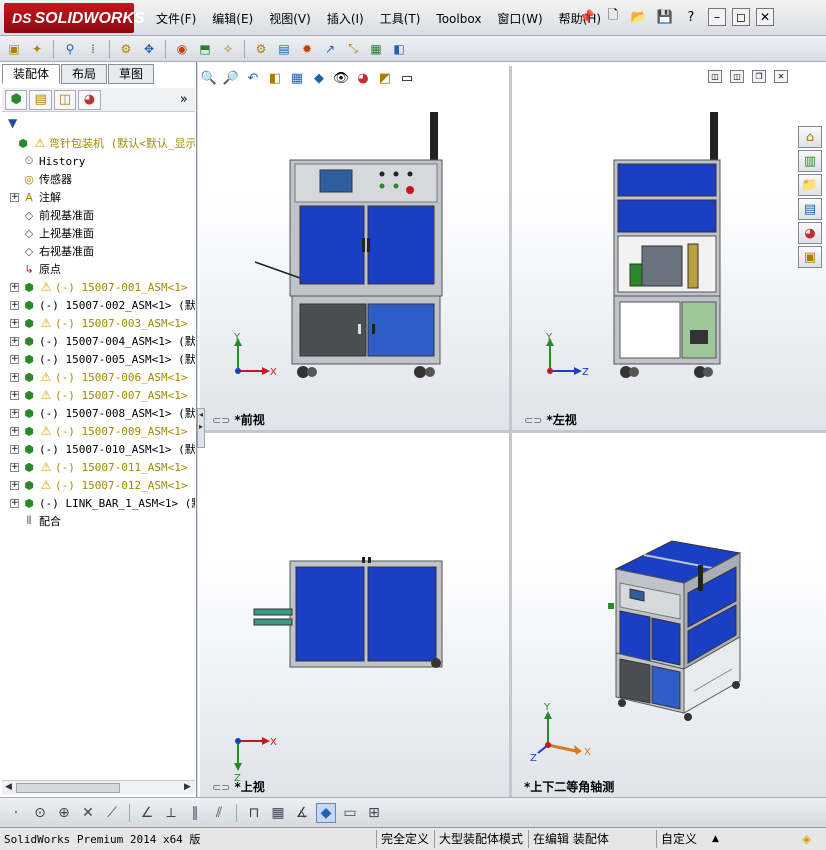  Describe the element at coordinates (353, 49) in the screenshot. I see `interference-detection-icon: ⤡` at that location.